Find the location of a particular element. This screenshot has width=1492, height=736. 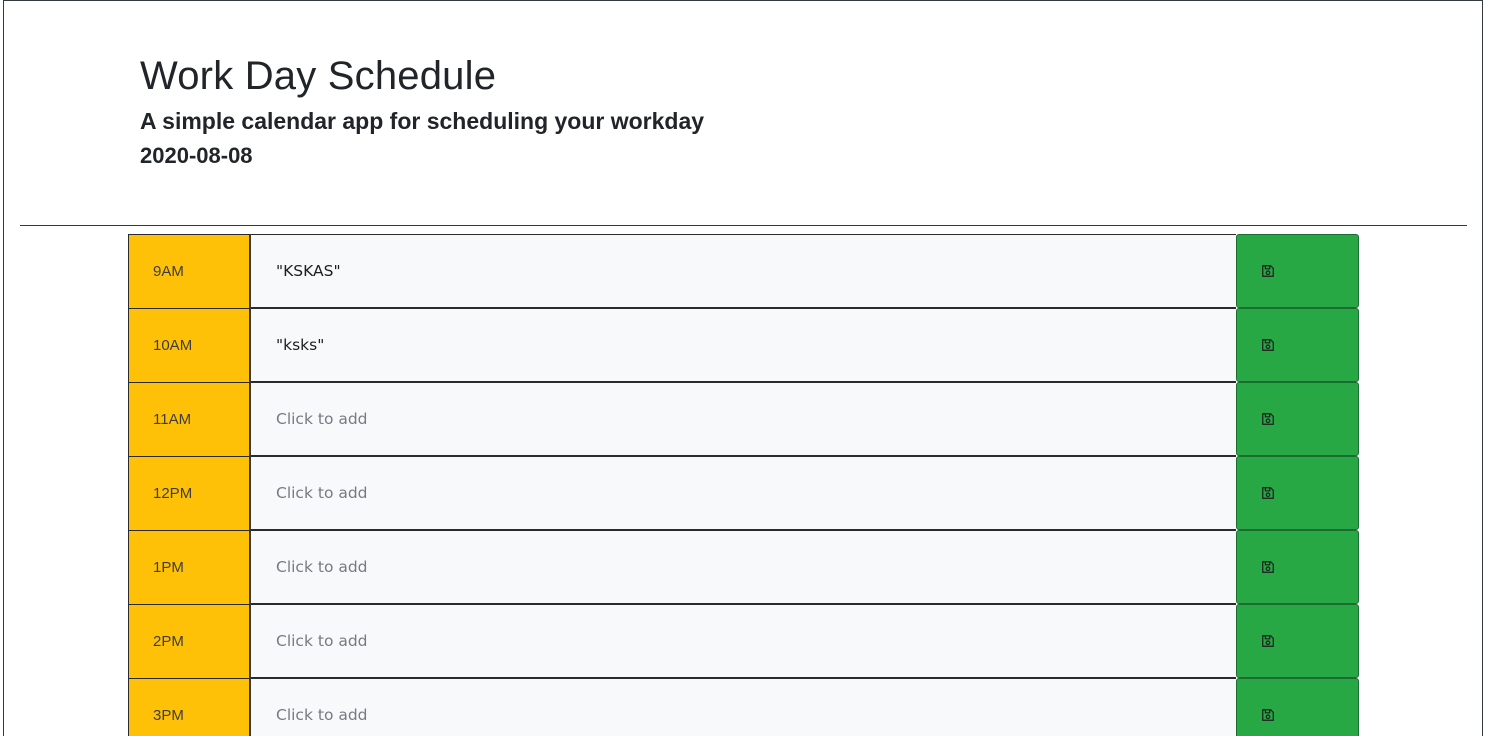

hour-label: 1PM is located at coordinates (189, 567).